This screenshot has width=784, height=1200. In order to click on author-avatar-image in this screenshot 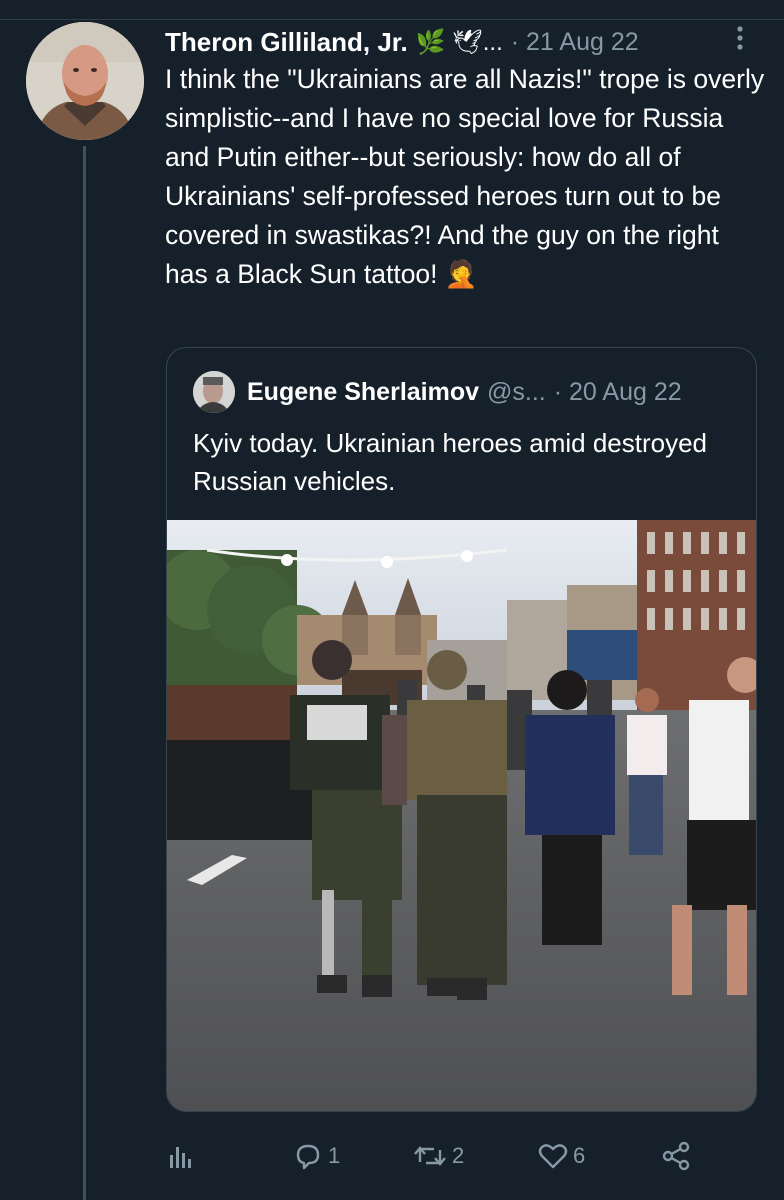, I will do `click(85, 81)`.